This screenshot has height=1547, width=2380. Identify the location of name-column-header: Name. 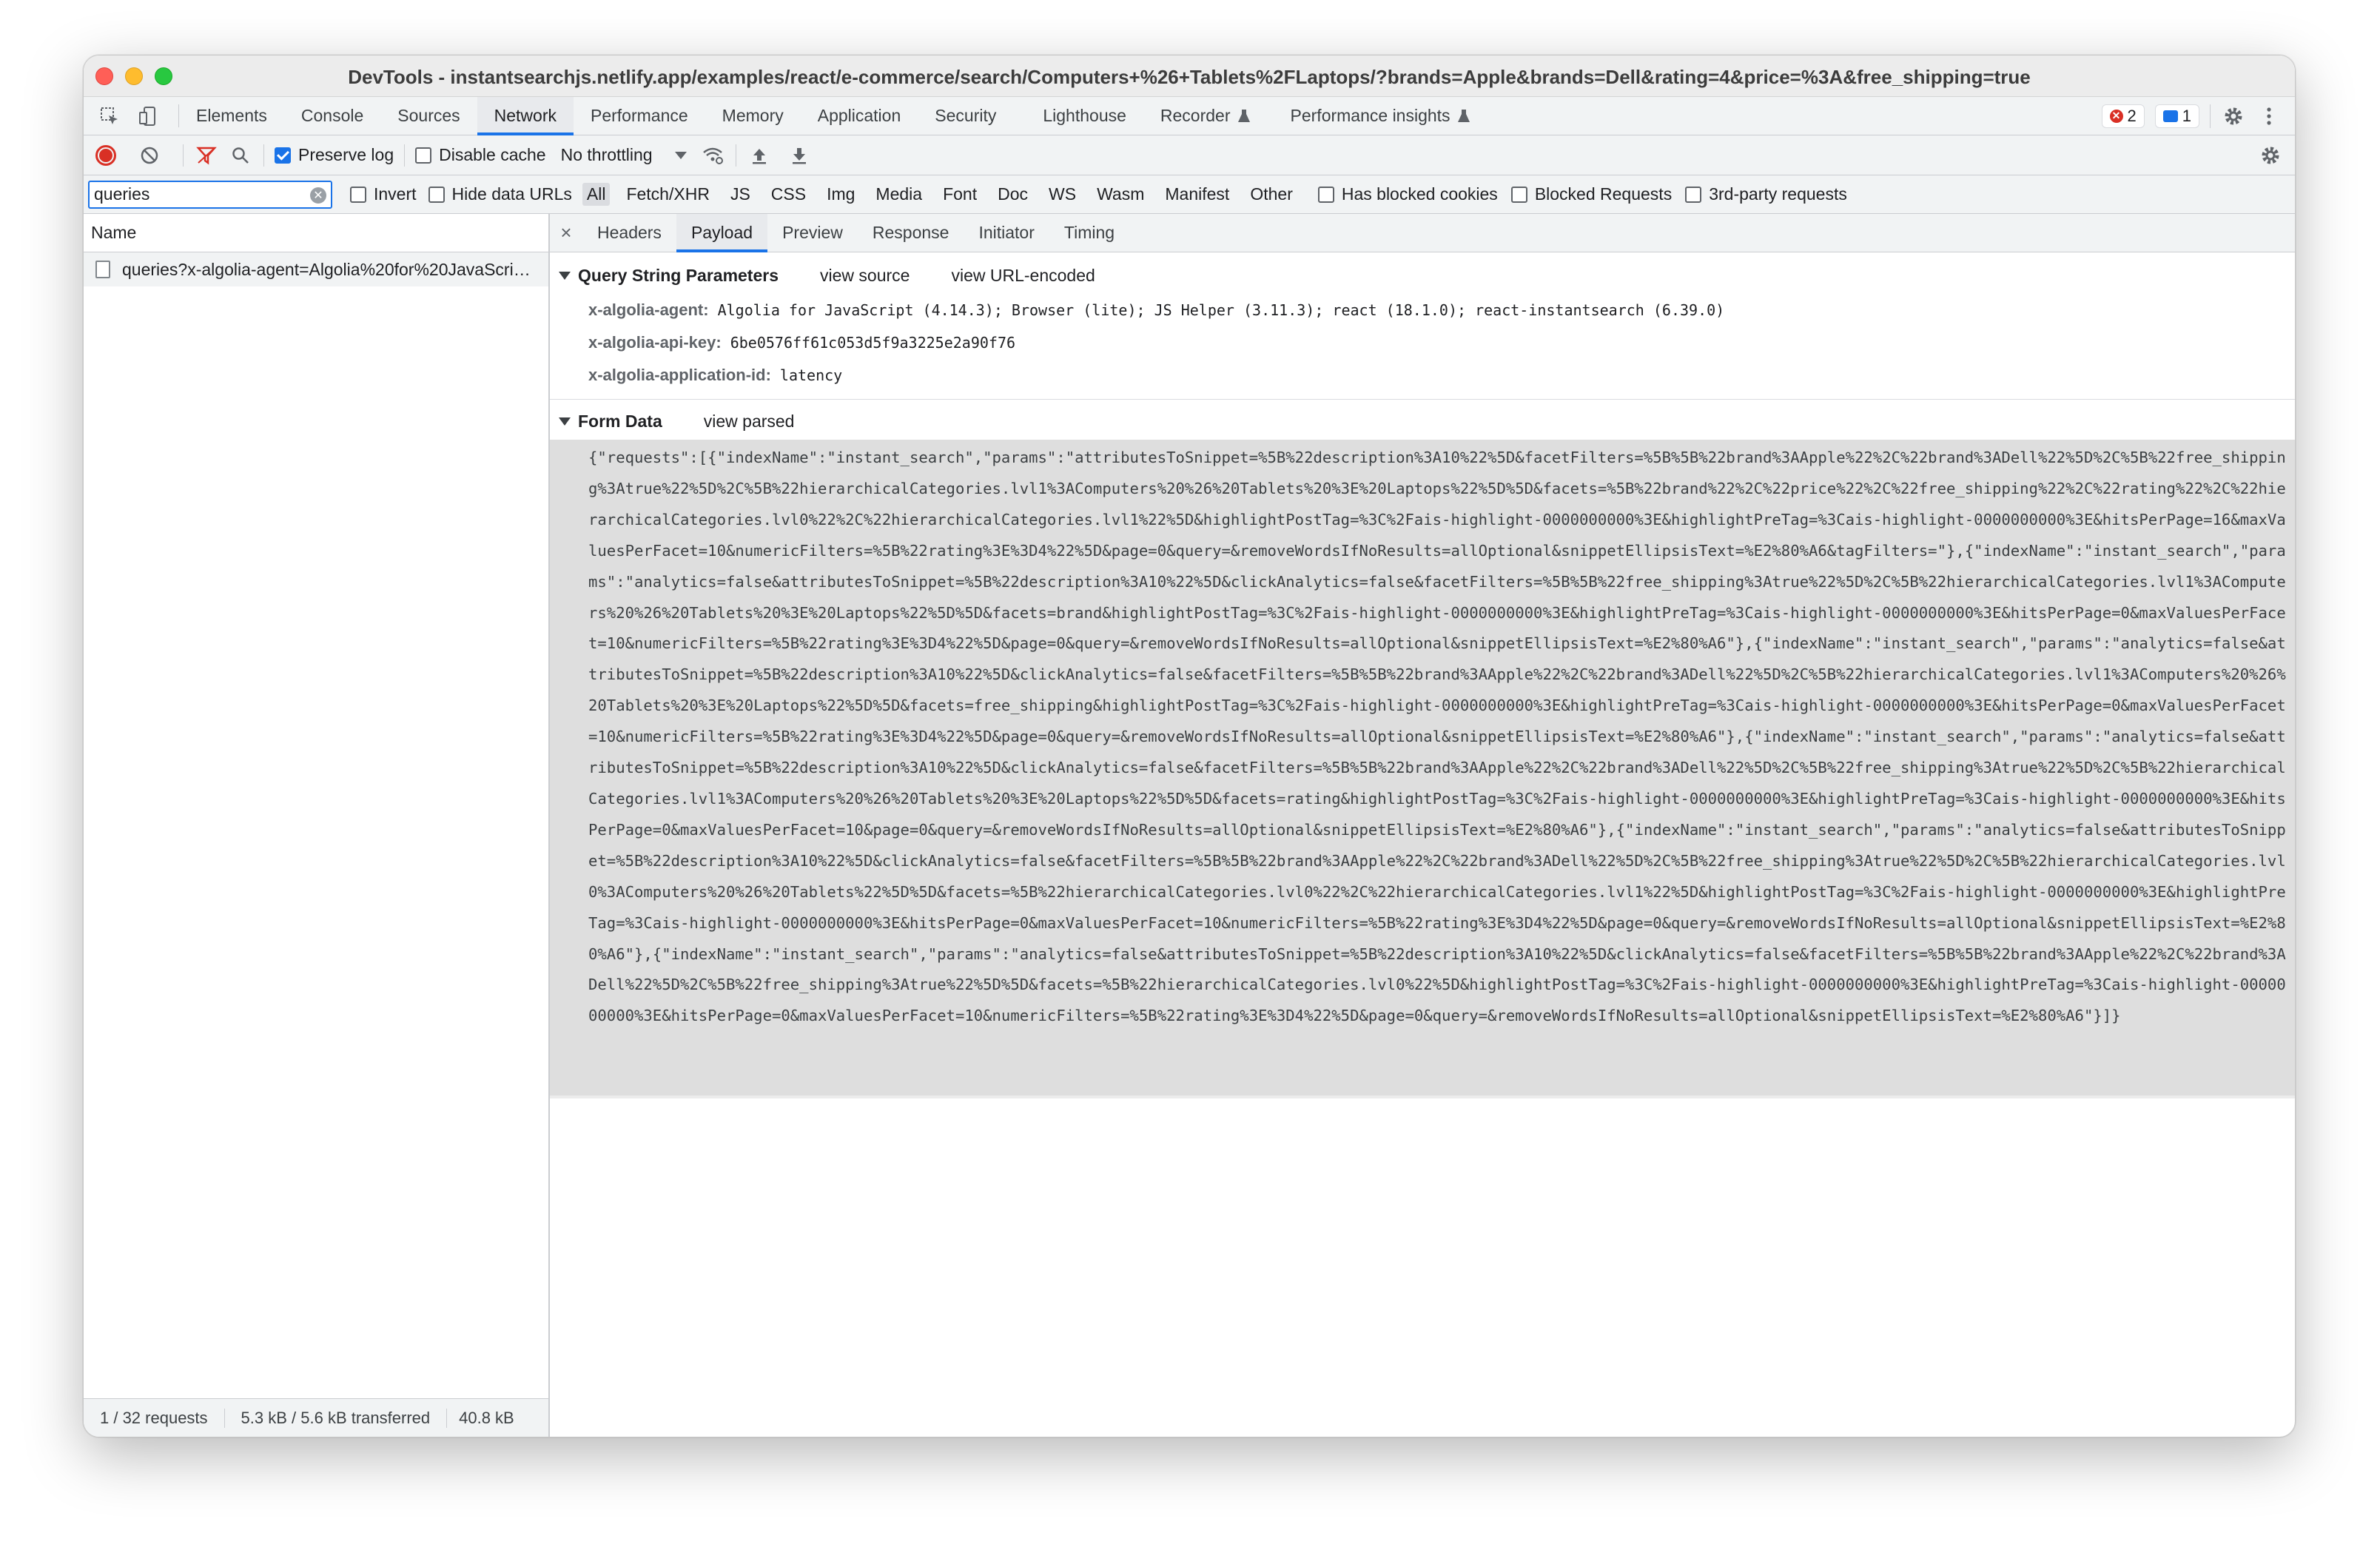
(316, 233).